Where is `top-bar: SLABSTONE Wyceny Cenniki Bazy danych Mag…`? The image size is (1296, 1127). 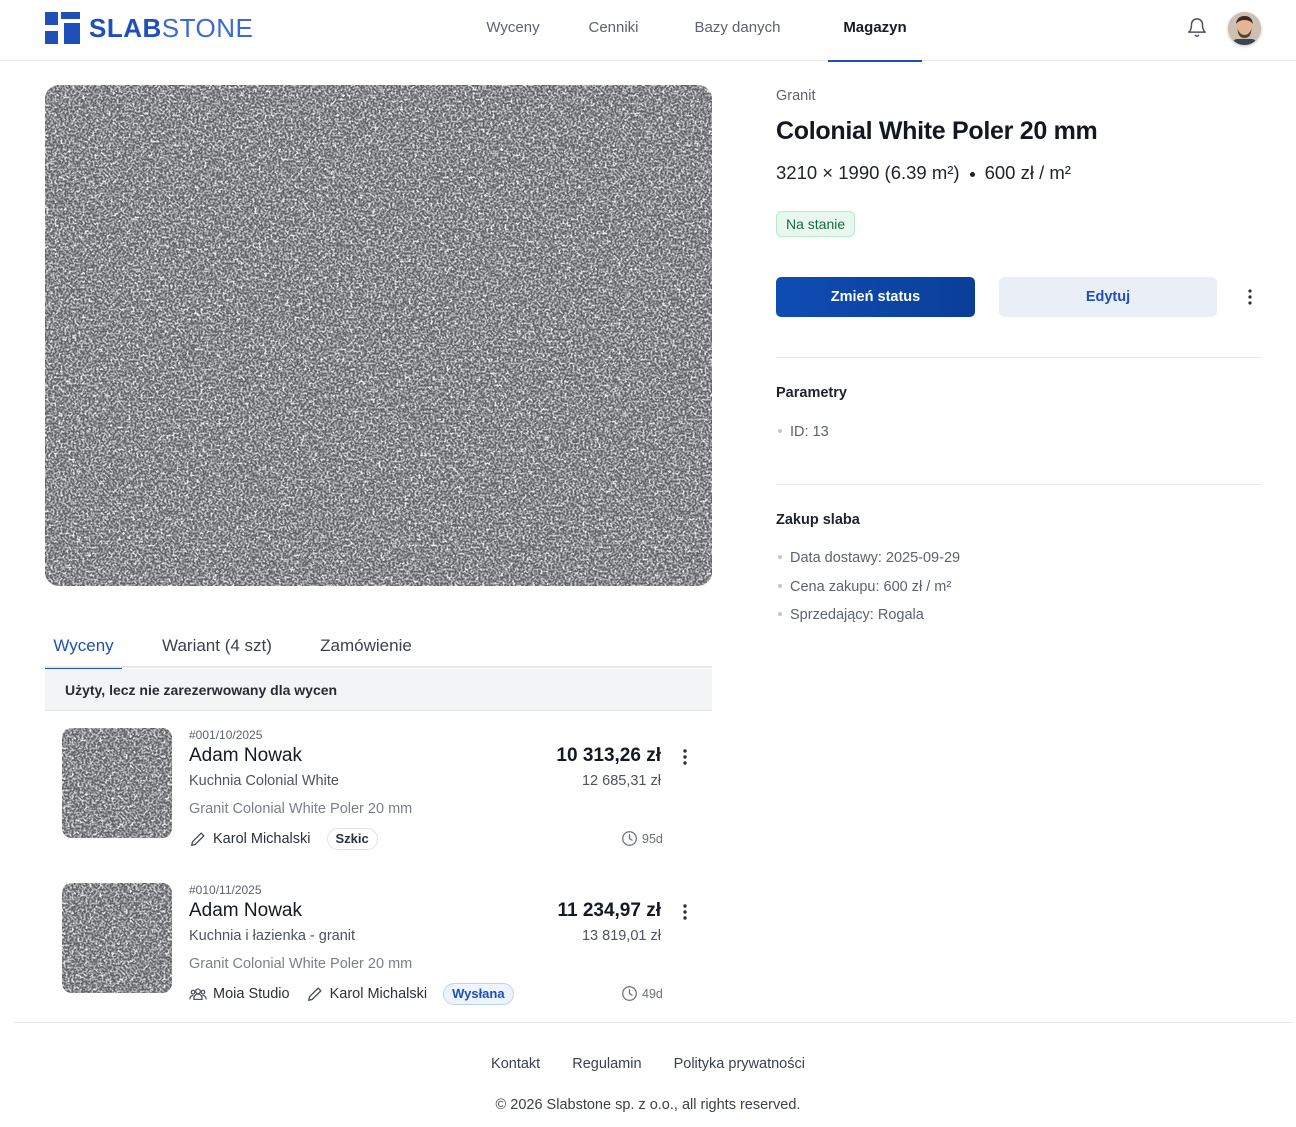 top-bar: SLABSTONE Wyceny Cenniki Bazy danych Mag… is located at coordinates (648, 31).